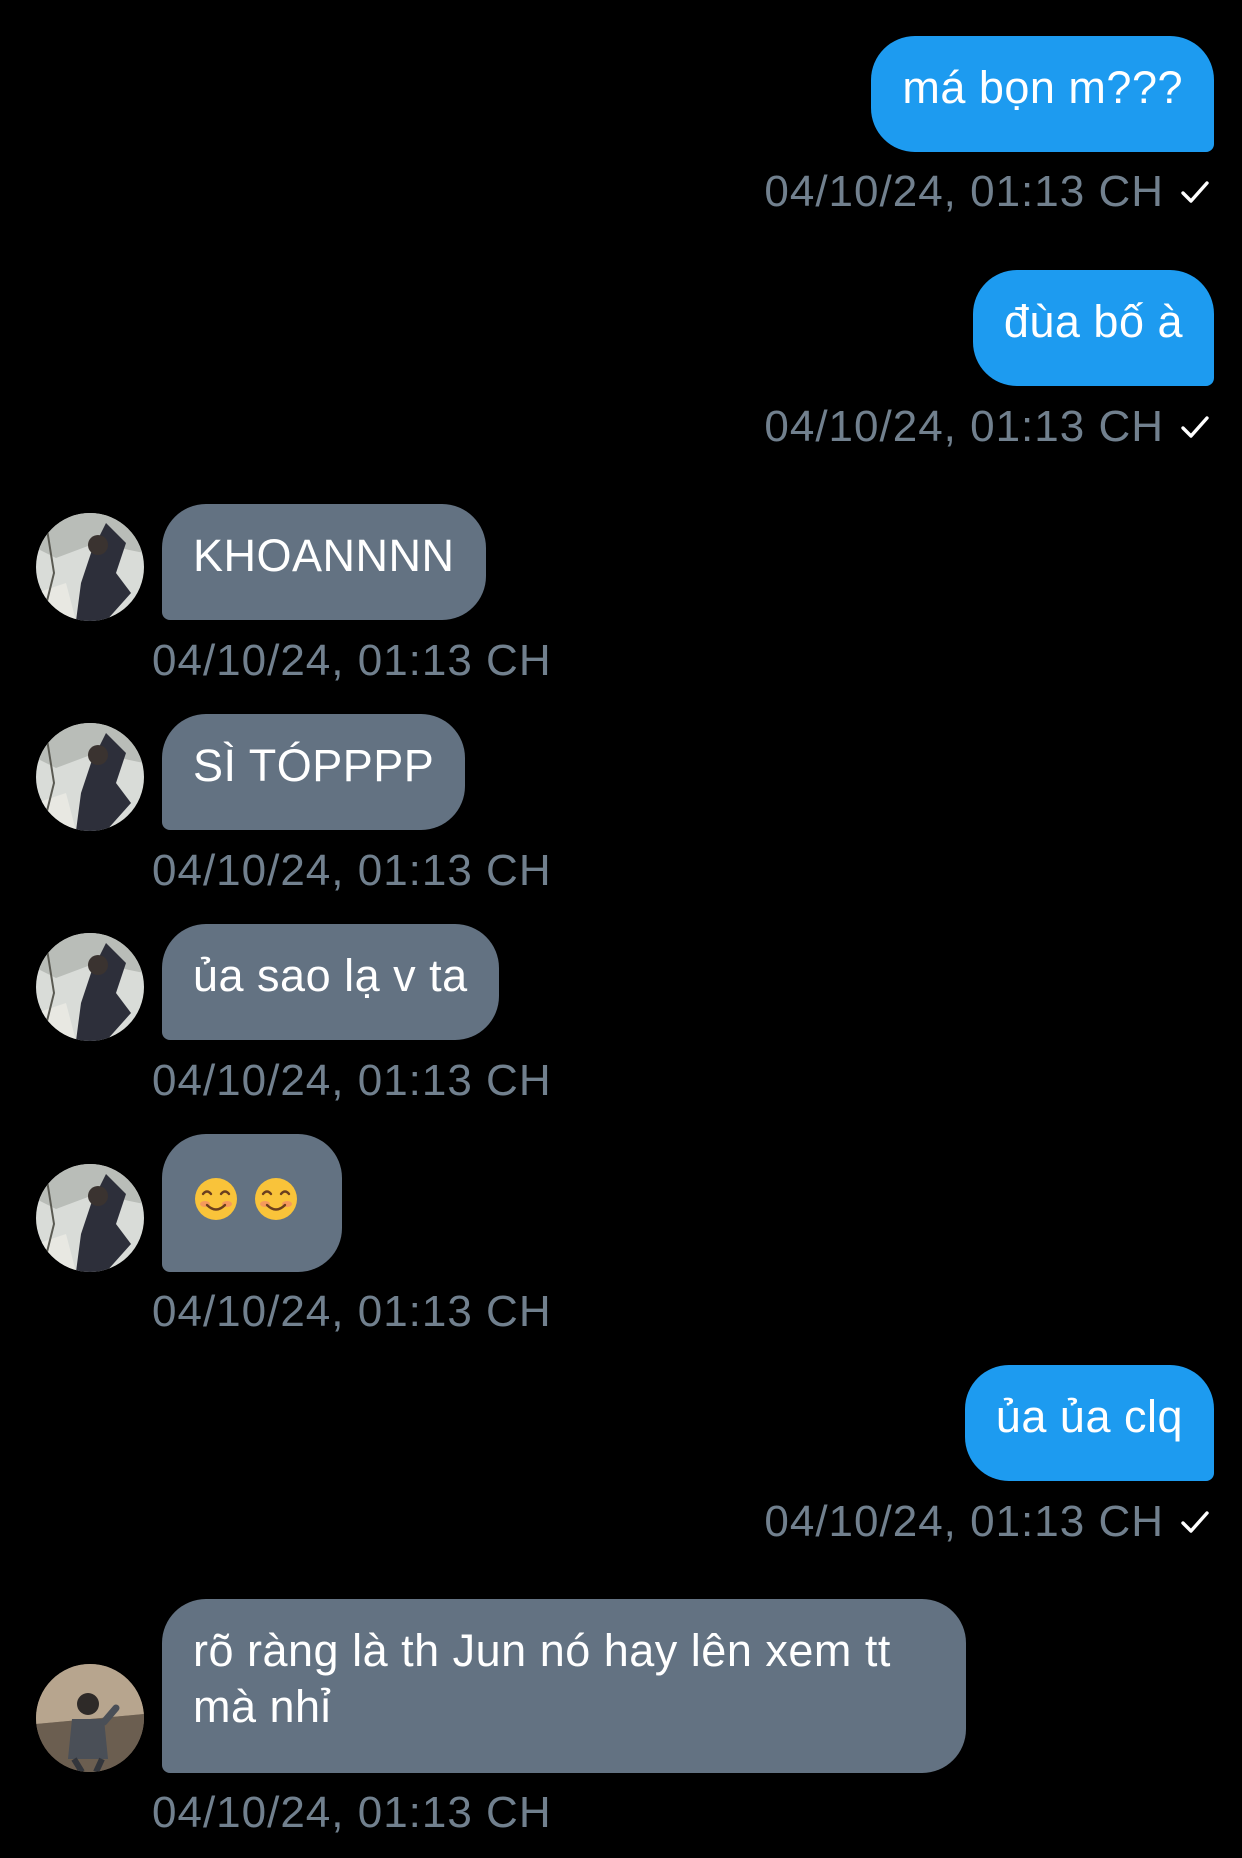  Describe the element at coordinates (324, 555) in the screenshot. I see `message-text: KHOANNNN` at that location.